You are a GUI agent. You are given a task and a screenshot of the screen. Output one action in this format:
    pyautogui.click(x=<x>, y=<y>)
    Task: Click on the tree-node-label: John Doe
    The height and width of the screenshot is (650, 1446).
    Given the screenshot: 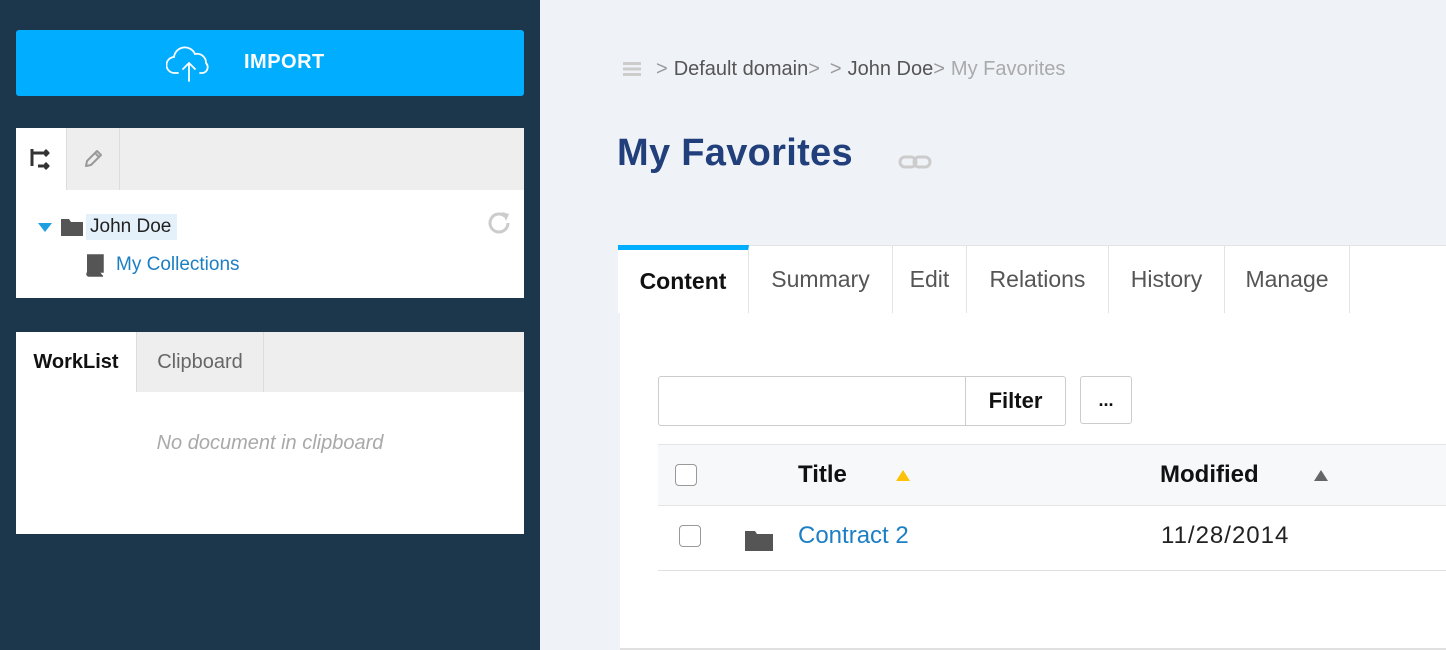 What is the action you would take?
    pyautogui.click(x=132, y=227)
    